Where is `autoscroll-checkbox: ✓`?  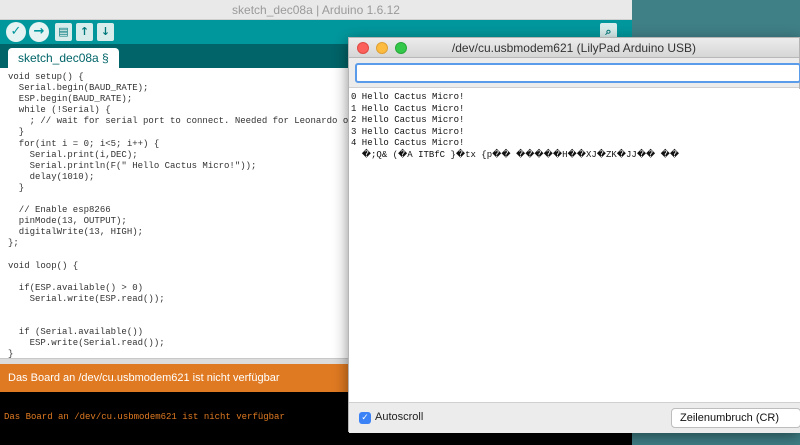 autoscroll-checkbox: ✓ is located at coordinates (365, 418).